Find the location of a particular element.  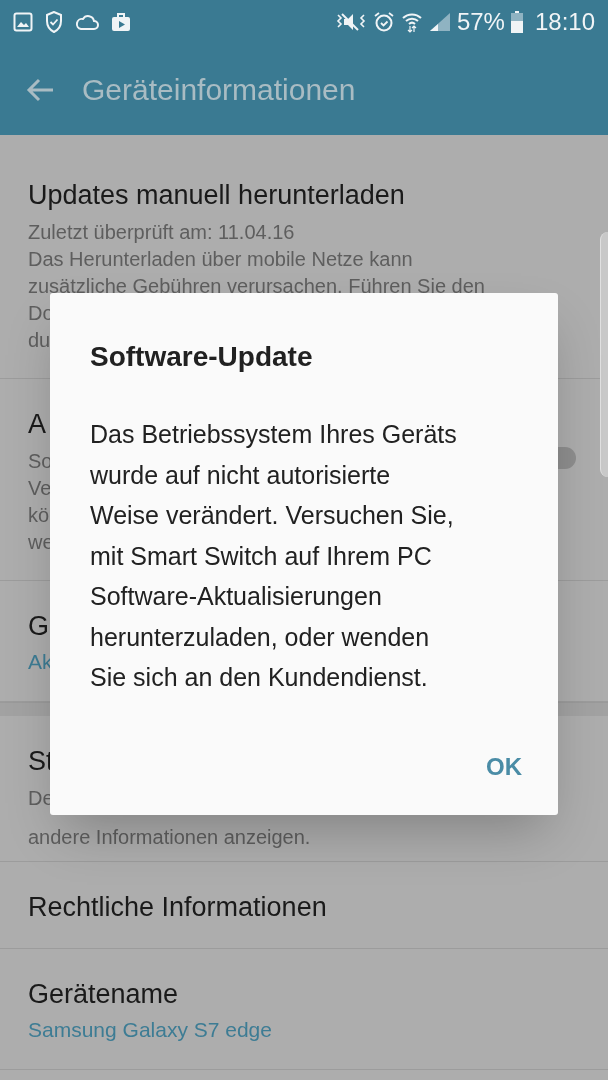

setting-summary: andere Informationen anzeigen. is located at coordinates (169, 837).